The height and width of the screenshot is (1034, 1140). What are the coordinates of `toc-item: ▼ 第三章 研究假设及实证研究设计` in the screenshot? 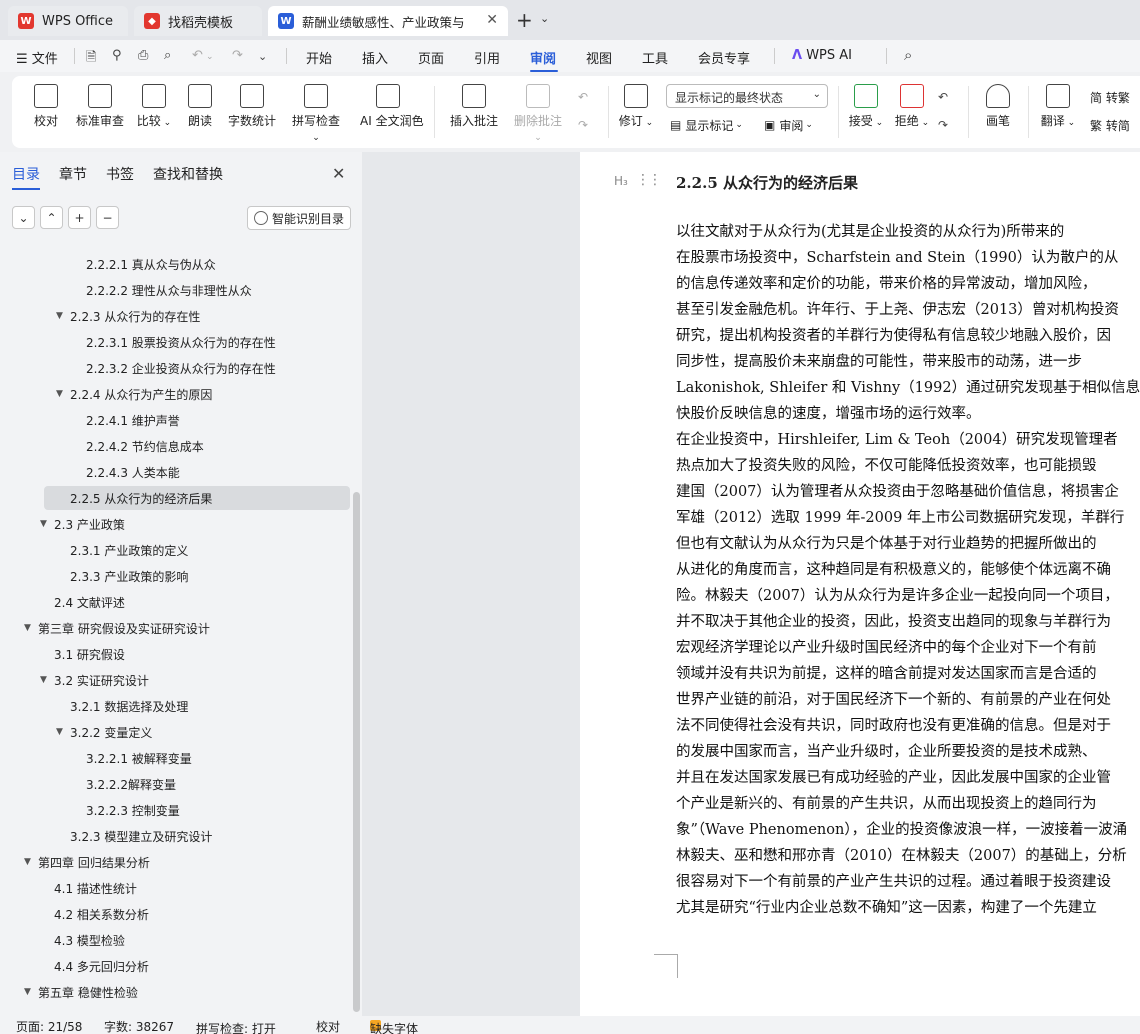 It's located at (175, 628).